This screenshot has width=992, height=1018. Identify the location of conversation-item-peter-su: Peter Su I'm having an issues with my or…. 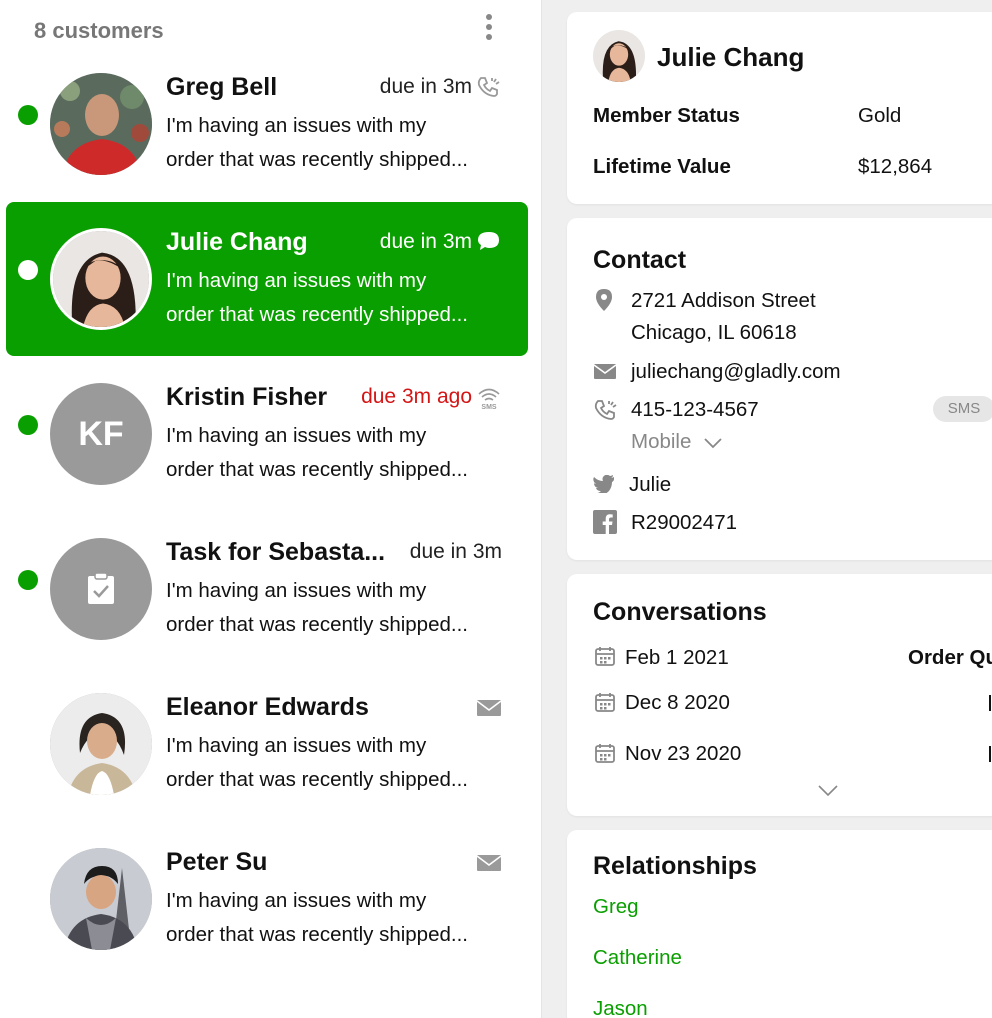
(267, 899).